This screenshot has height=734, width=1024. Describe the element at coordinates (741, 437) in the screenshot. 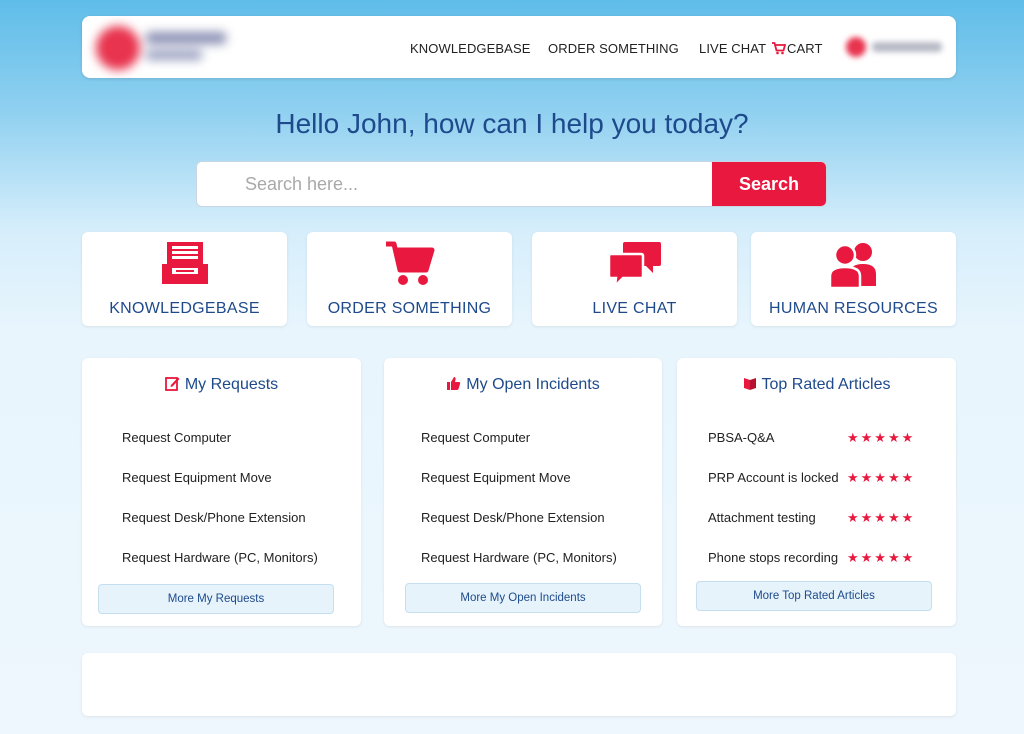

I see `article-link: PBSA-Q&A` at that location.